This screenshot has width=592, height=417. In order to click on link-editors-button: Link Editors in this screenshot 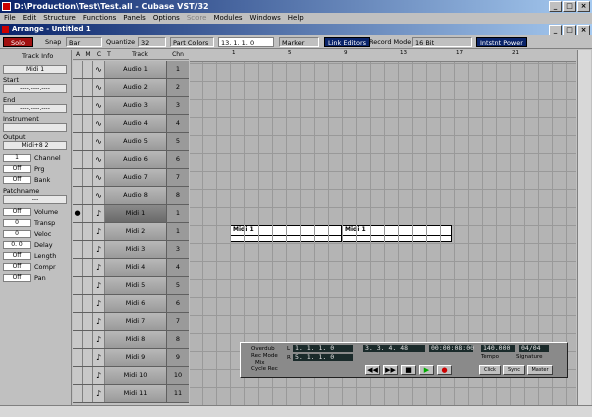, I will do `click(347, 42)`.